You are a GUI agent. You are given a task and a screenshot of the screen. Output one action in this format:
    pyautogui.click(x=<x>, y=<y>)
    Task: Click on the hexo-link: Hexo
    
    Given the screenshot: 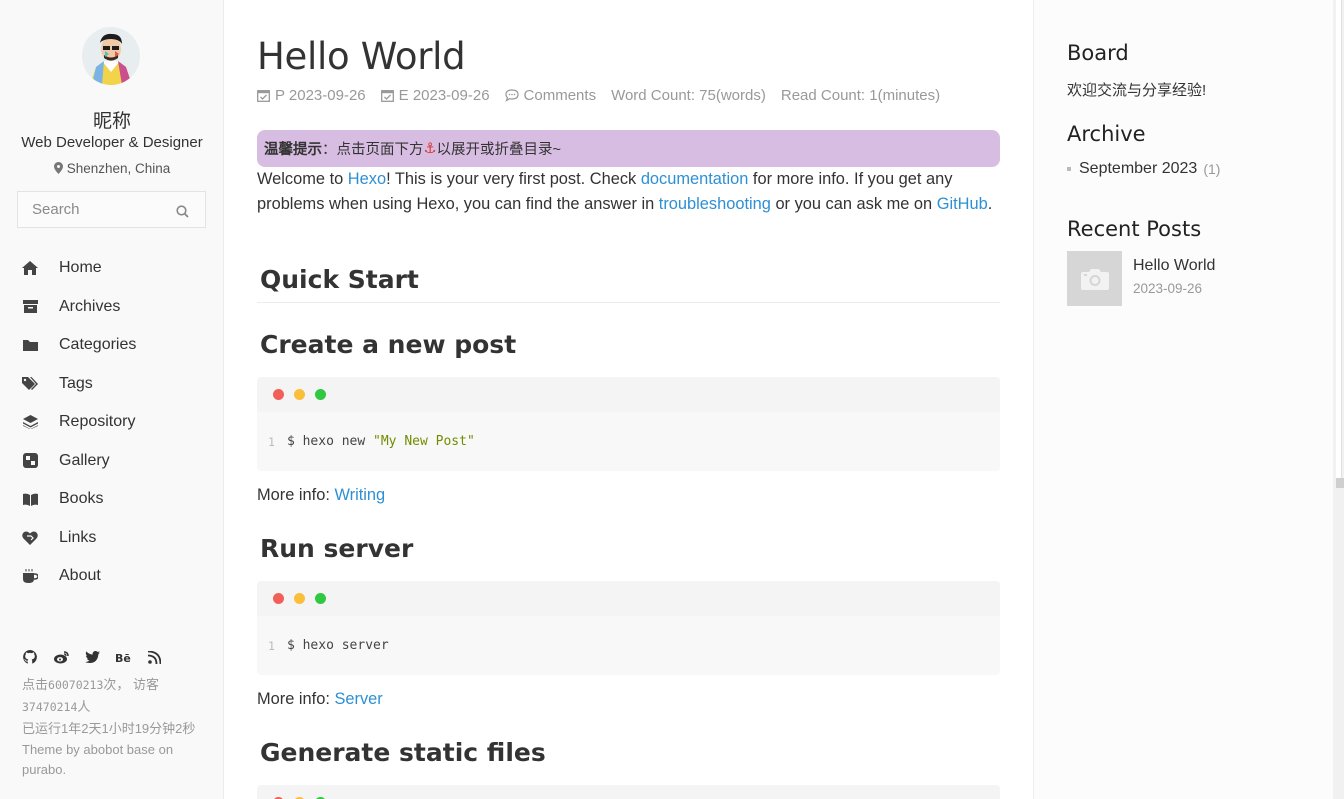 What is the action you would take?
    pyautogui.click(x=367, y=179)
    